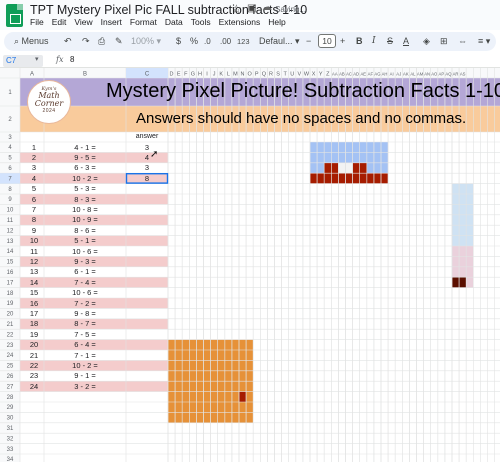 The width and height of the screenshot is (500, 462). I want to click on column-header-g: G, so click(193, 75).